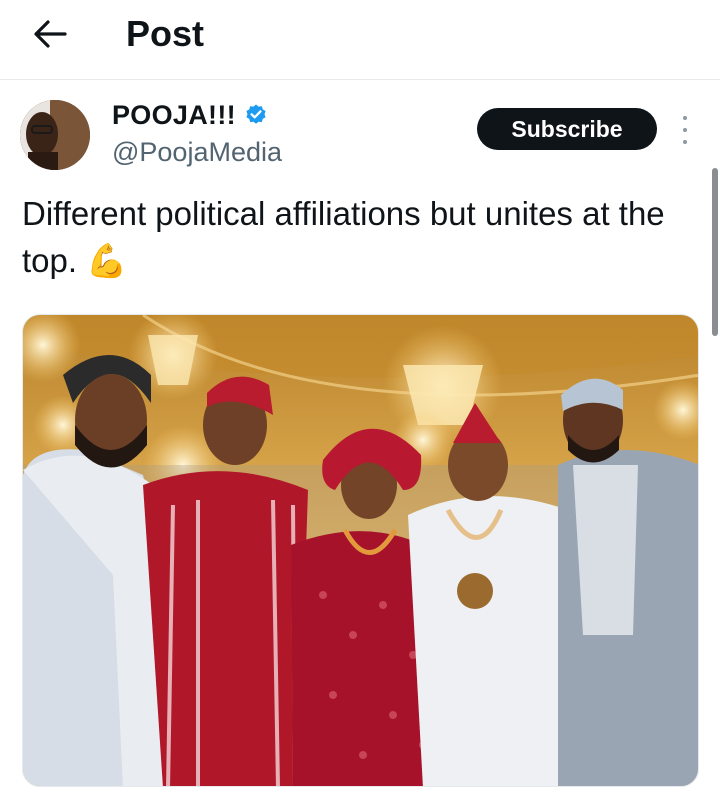  Describe the element at coordinates (567, 129) in the screenshot. I see `subscribe-button: Subscribe` at that location.